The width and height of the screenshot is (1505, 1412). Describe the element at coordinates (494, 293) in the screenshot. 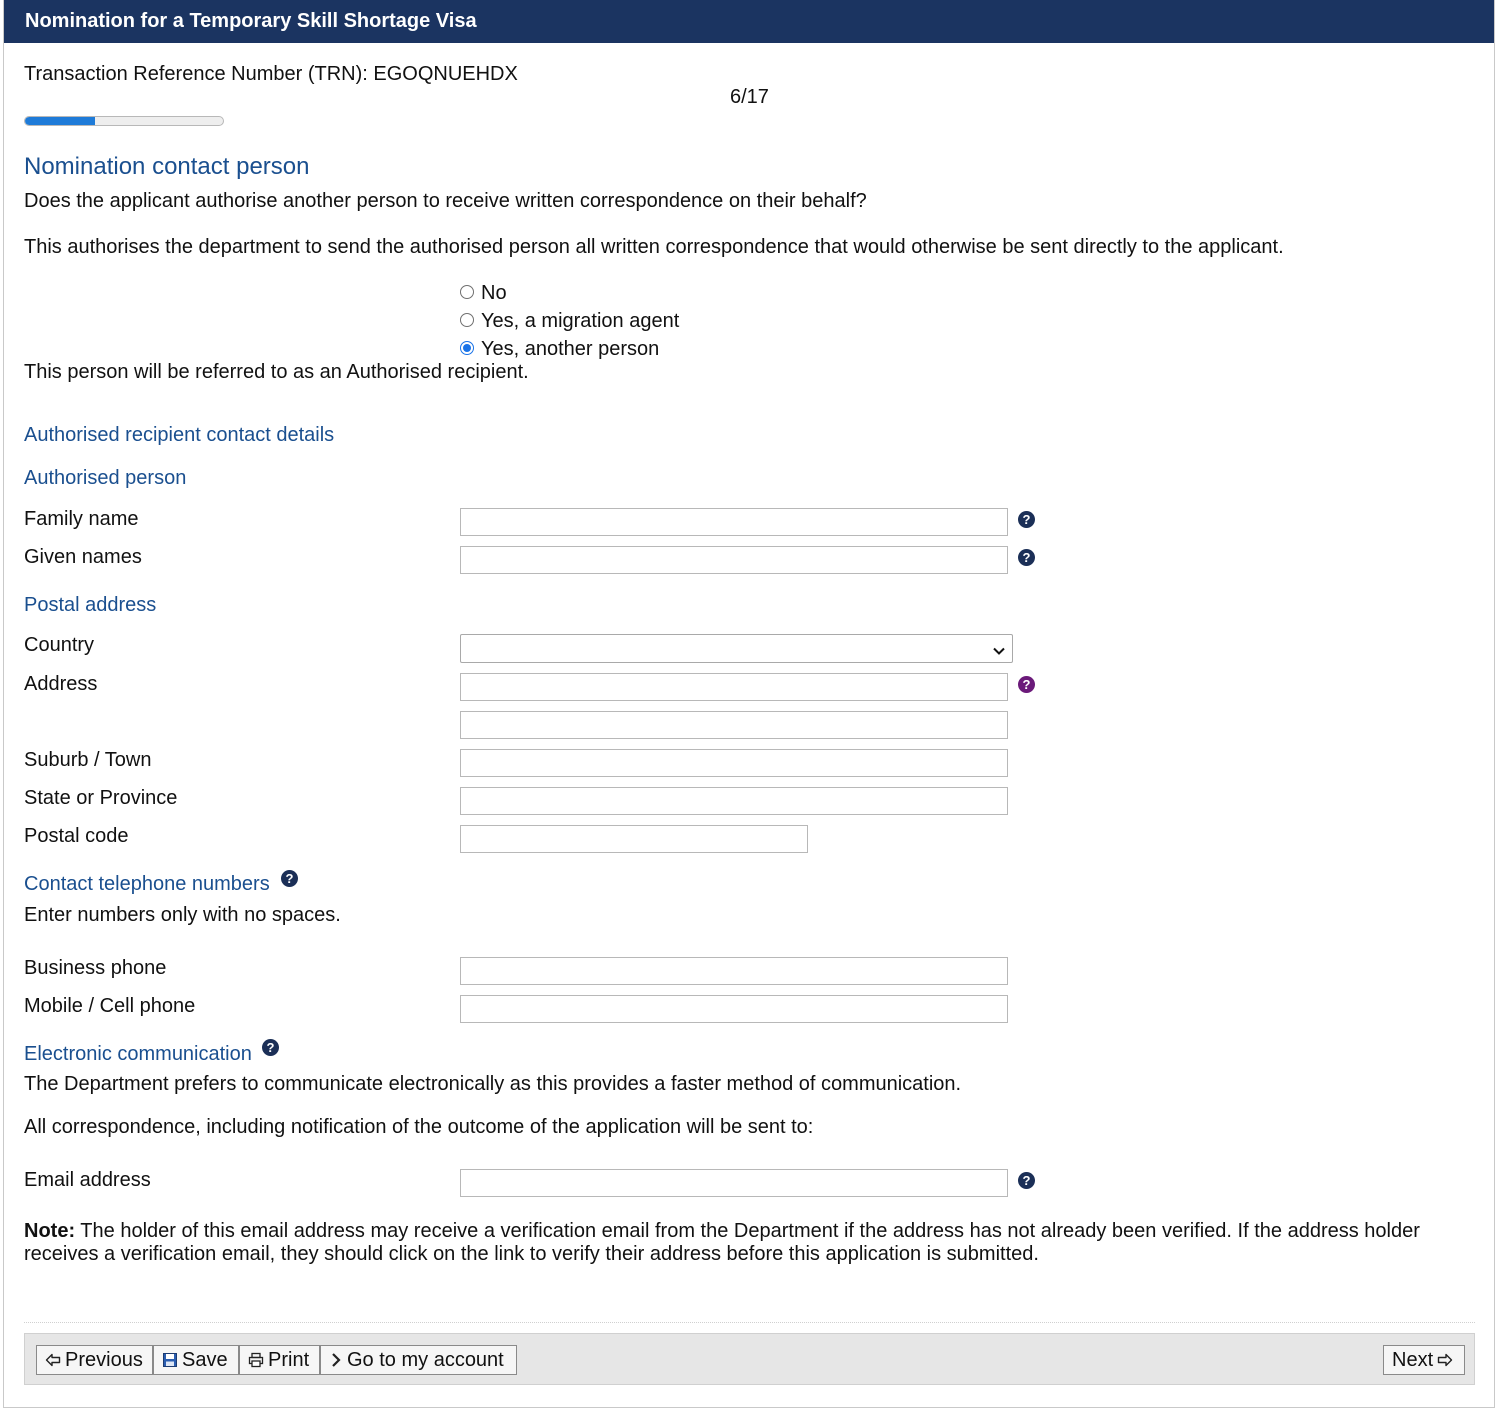

I see `radio-no-label: No` at that location.